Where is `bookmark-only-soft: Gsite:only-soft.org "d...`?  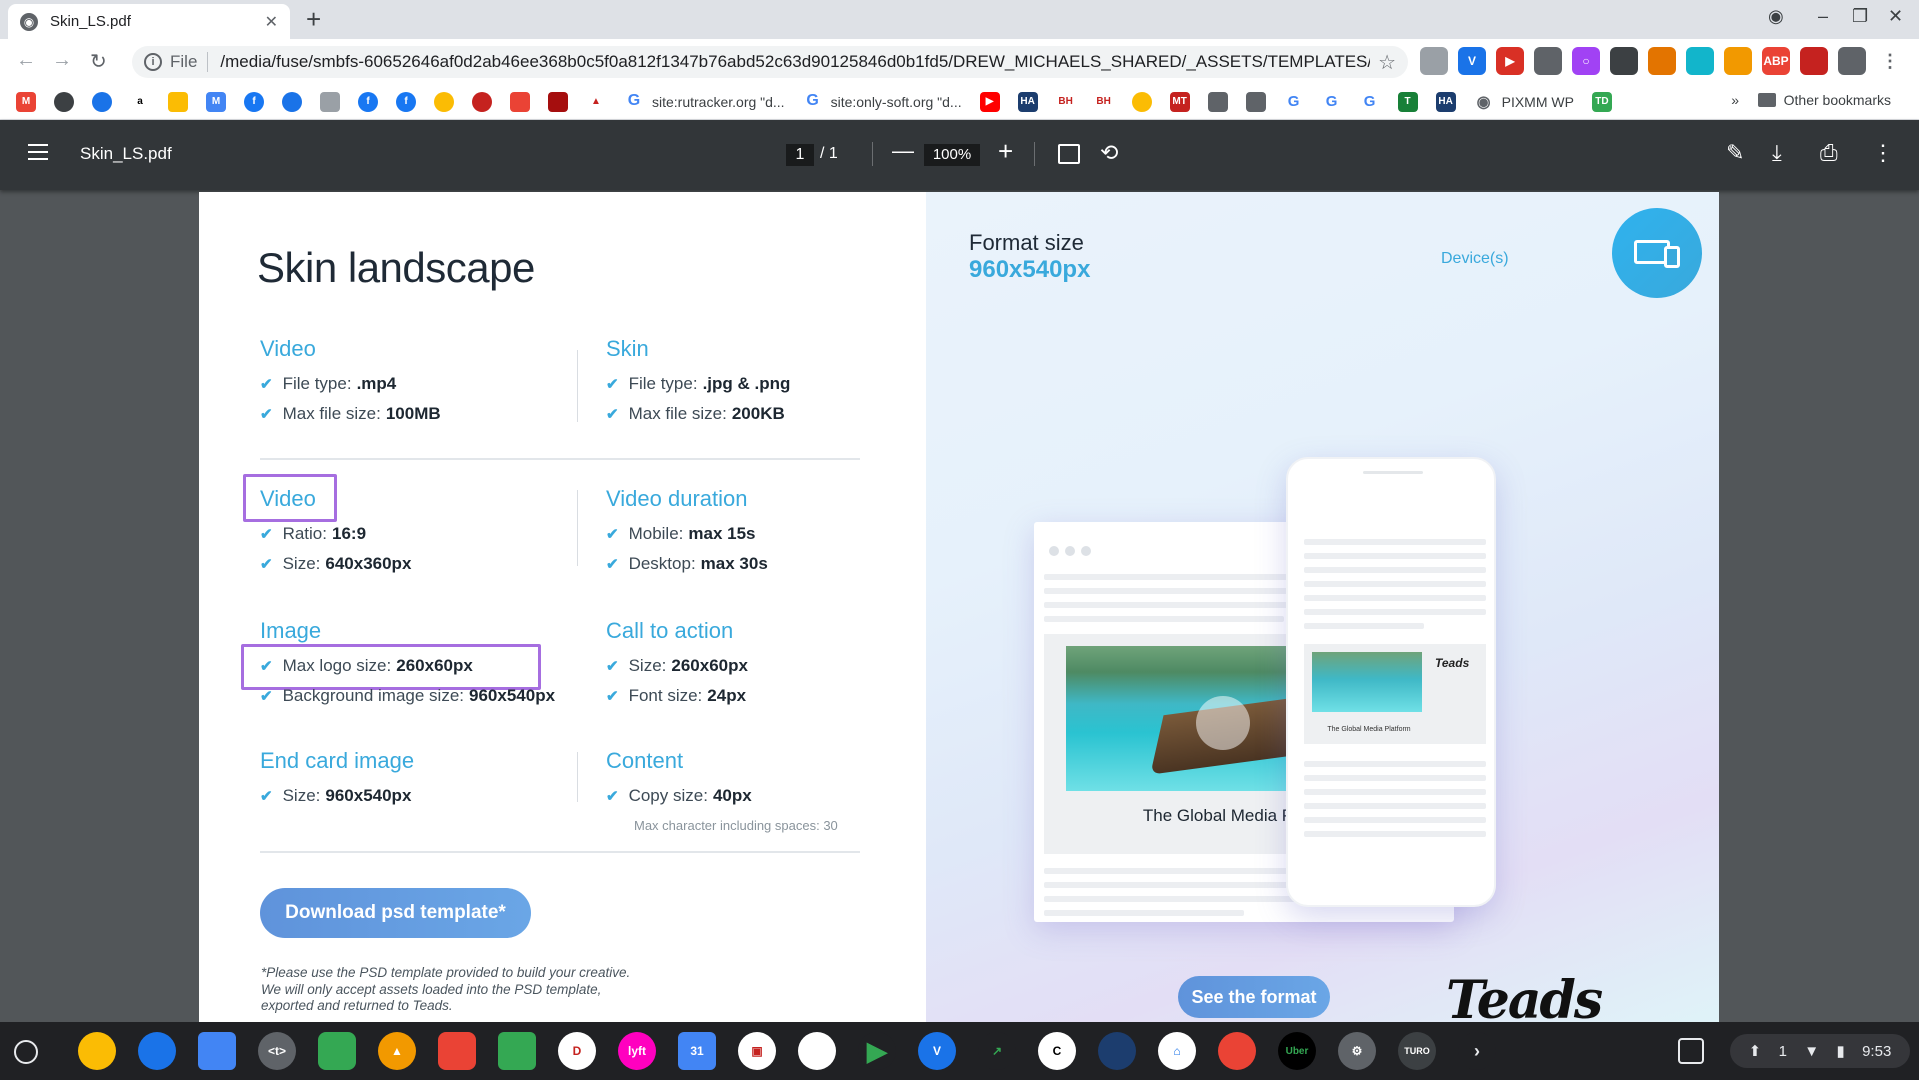 bookmark-only-soft: Gsite:only-soft.org "d... is located at coordinates (882, 102).